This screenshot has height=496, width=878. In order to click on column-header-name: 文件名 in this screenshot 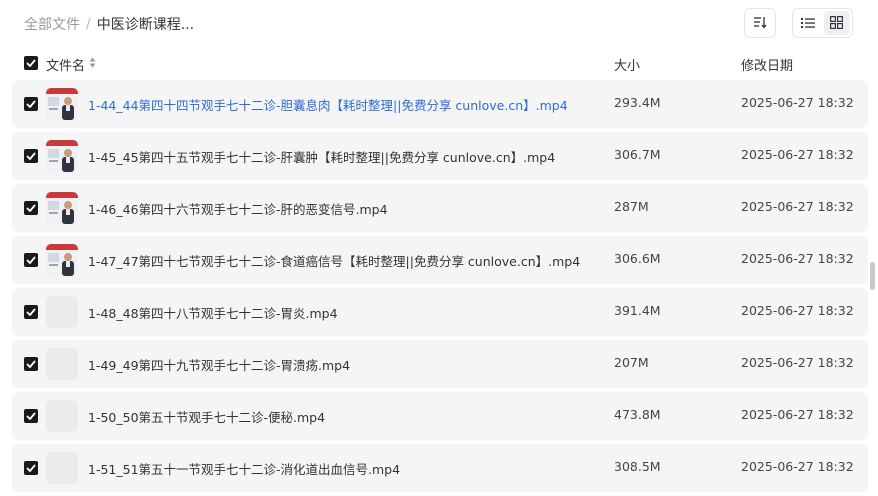, I will do `click(71, 64)`.